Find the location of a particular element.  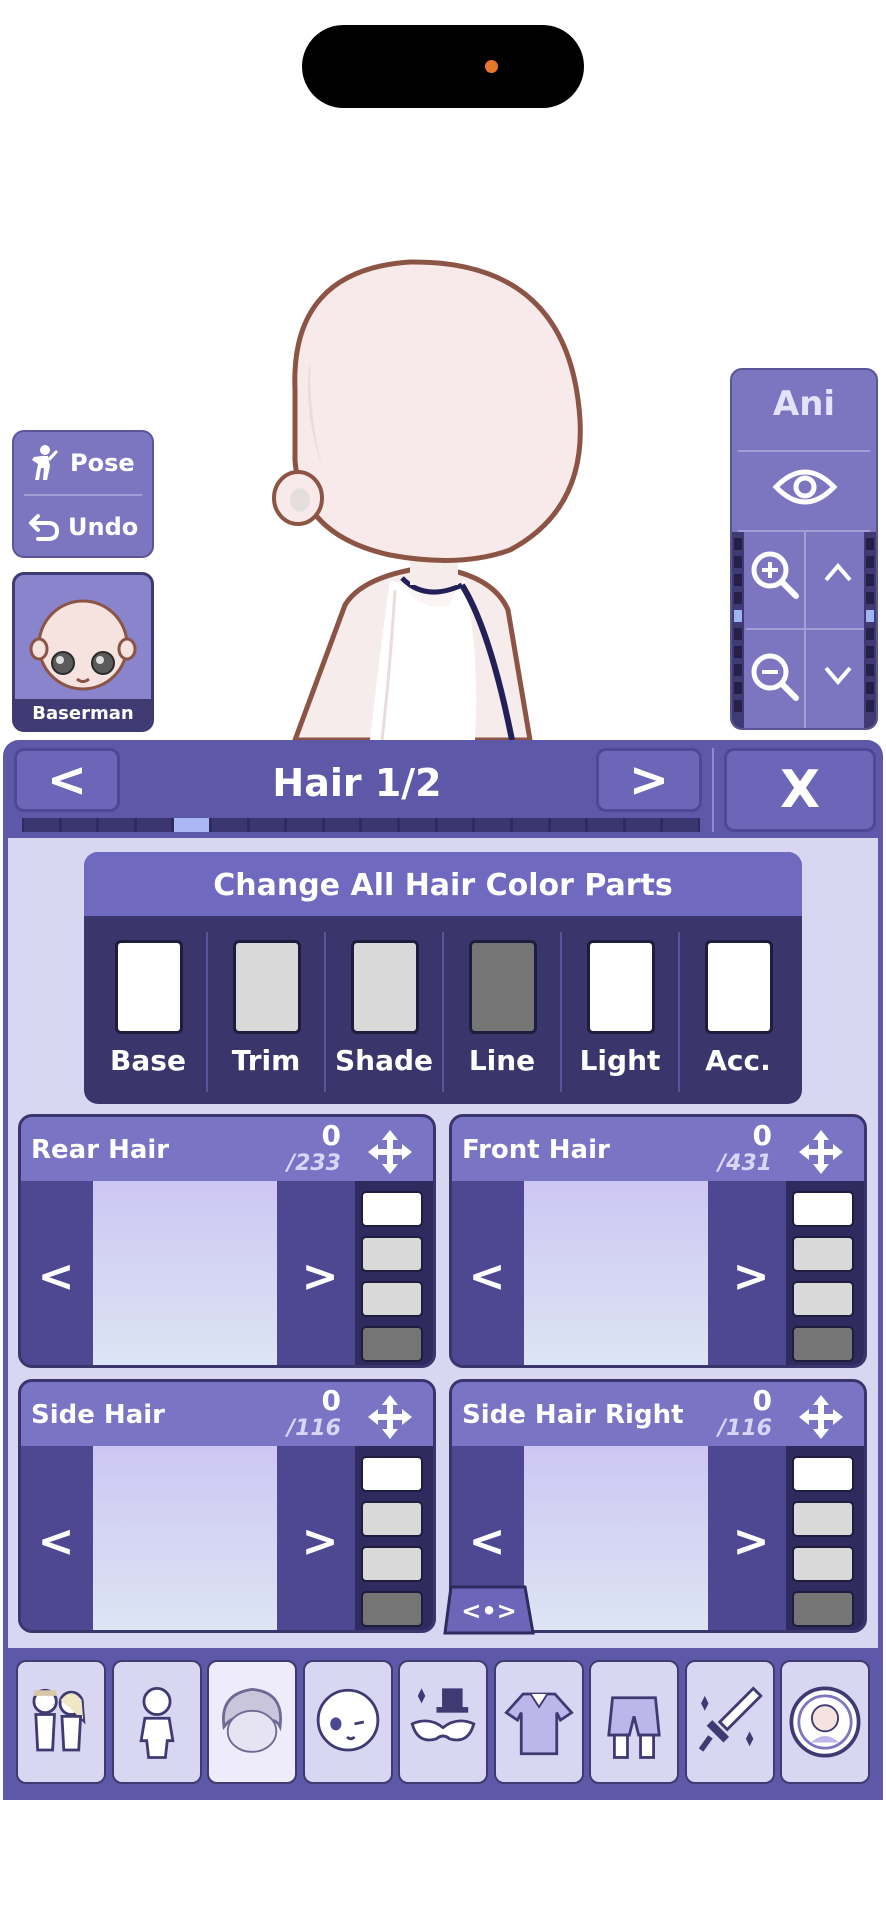

color-part-label: Base is located at coordinates (148, 1060).